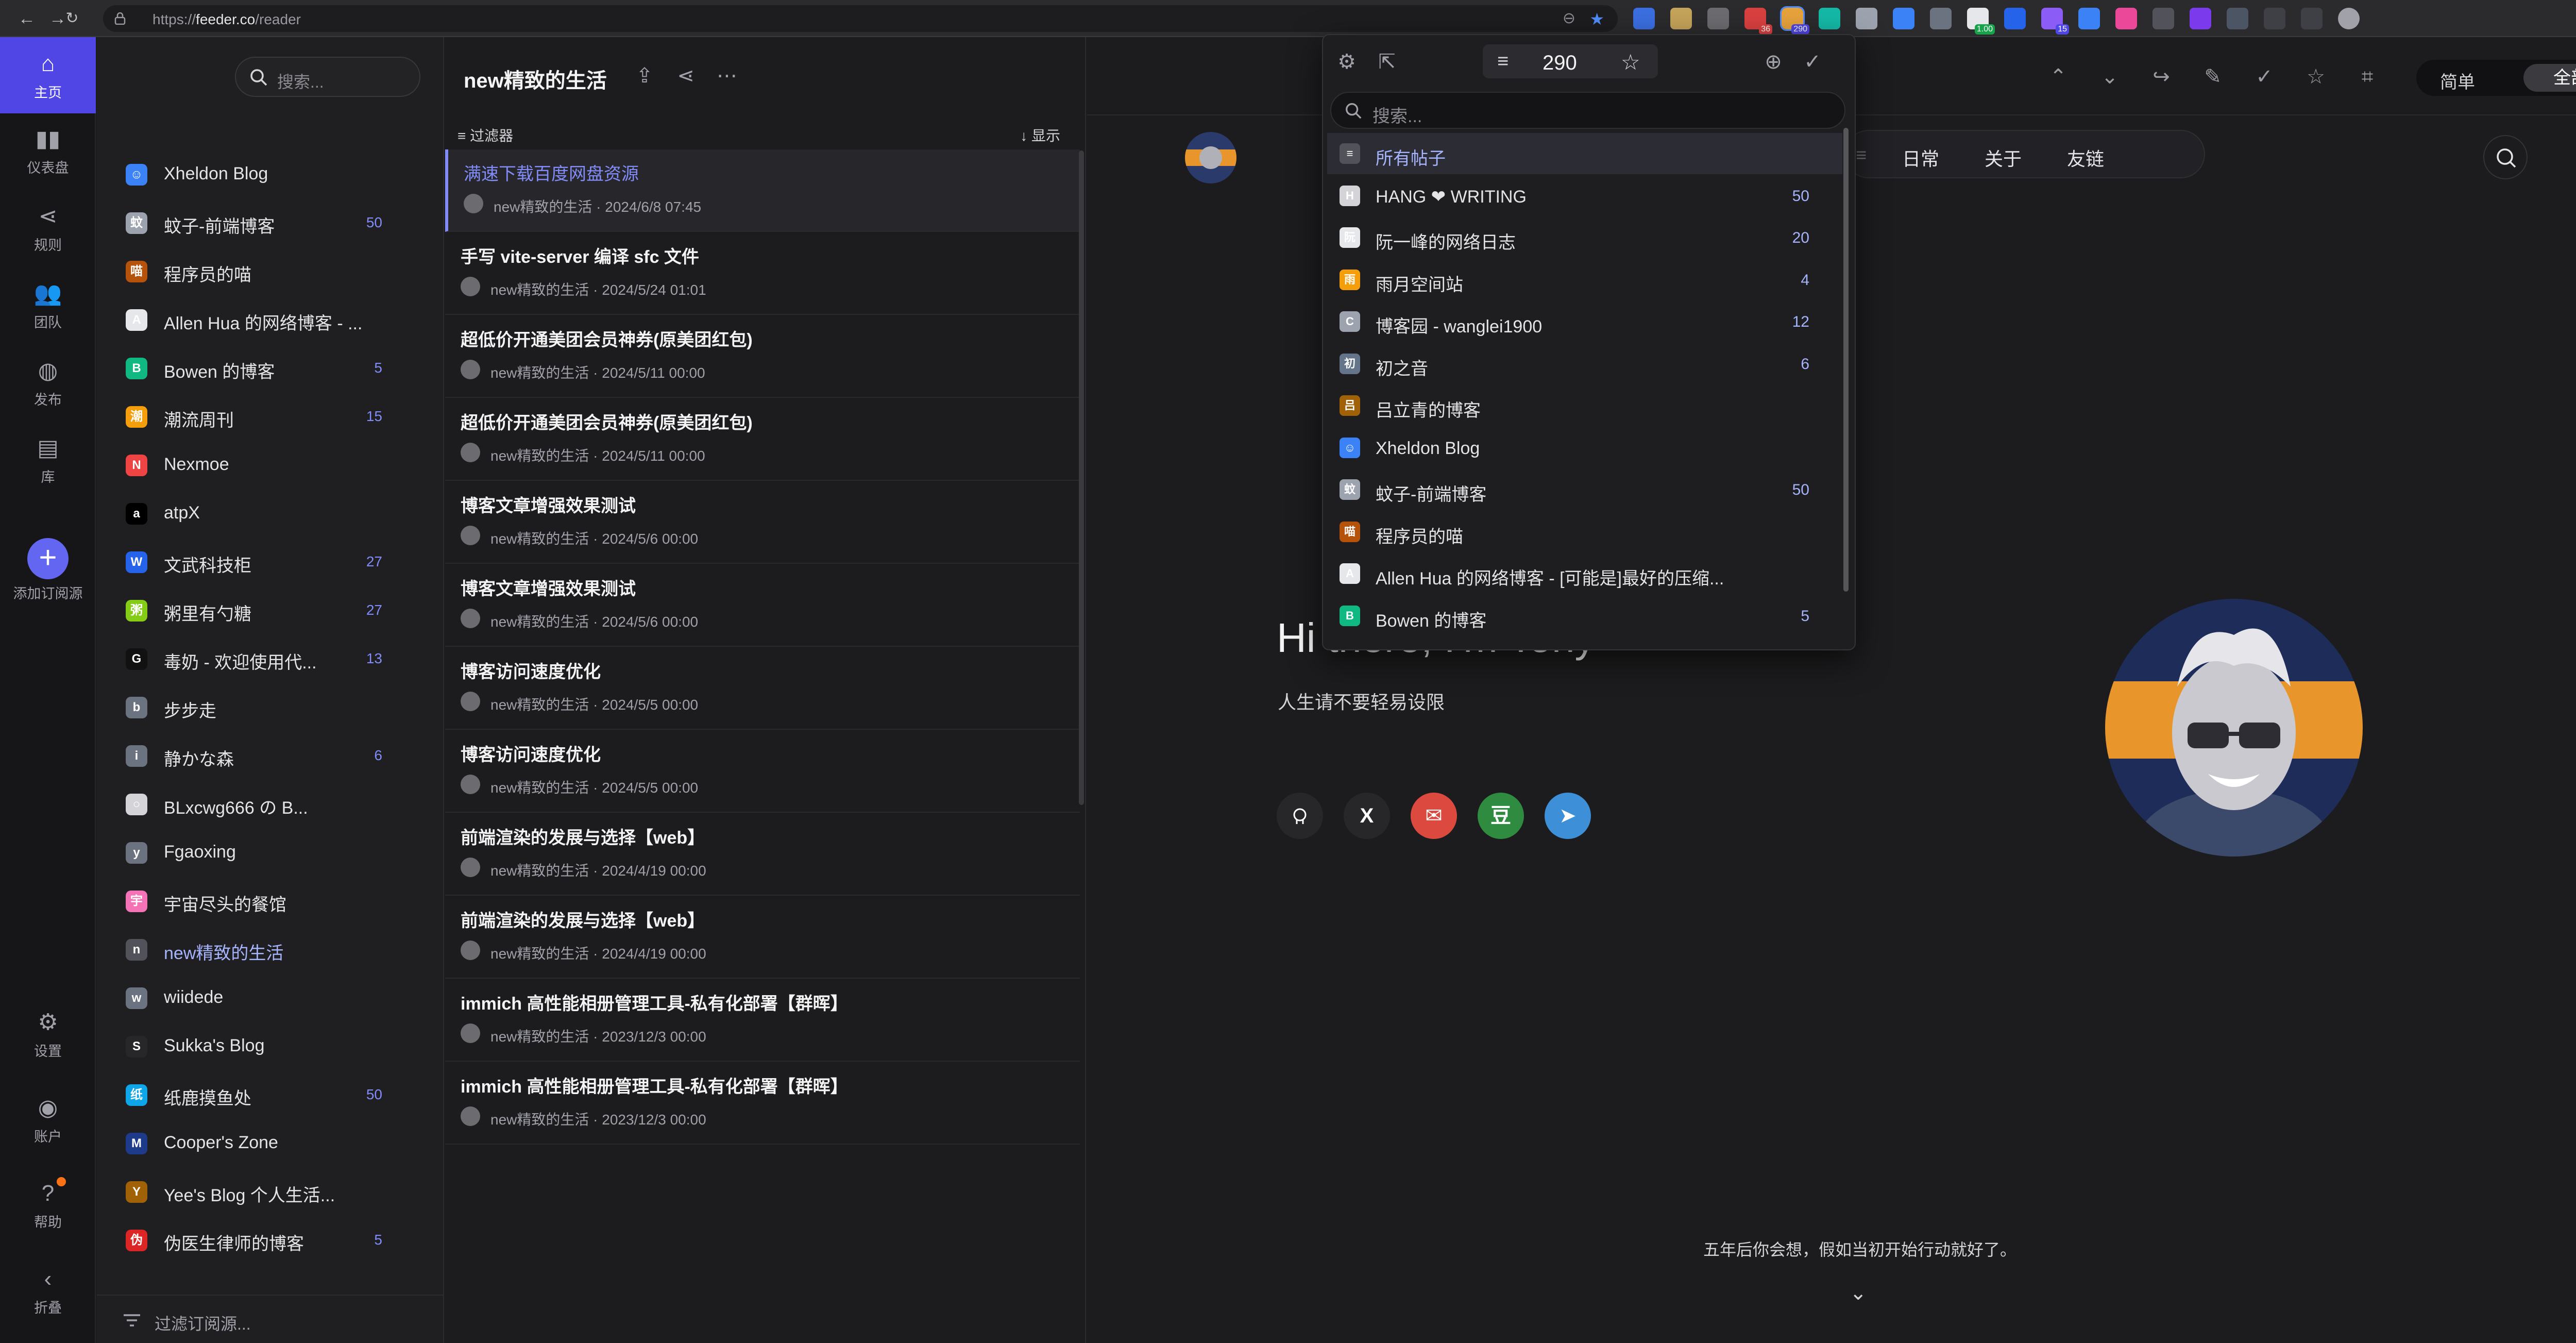 Image resolution: width=2576 pixels, height=1343 pixels. Describe the element at coordinates (1584, 321) in the screenshot. I see `popup-feed-item: C 博客园 - wanglei1900 12` at that location.